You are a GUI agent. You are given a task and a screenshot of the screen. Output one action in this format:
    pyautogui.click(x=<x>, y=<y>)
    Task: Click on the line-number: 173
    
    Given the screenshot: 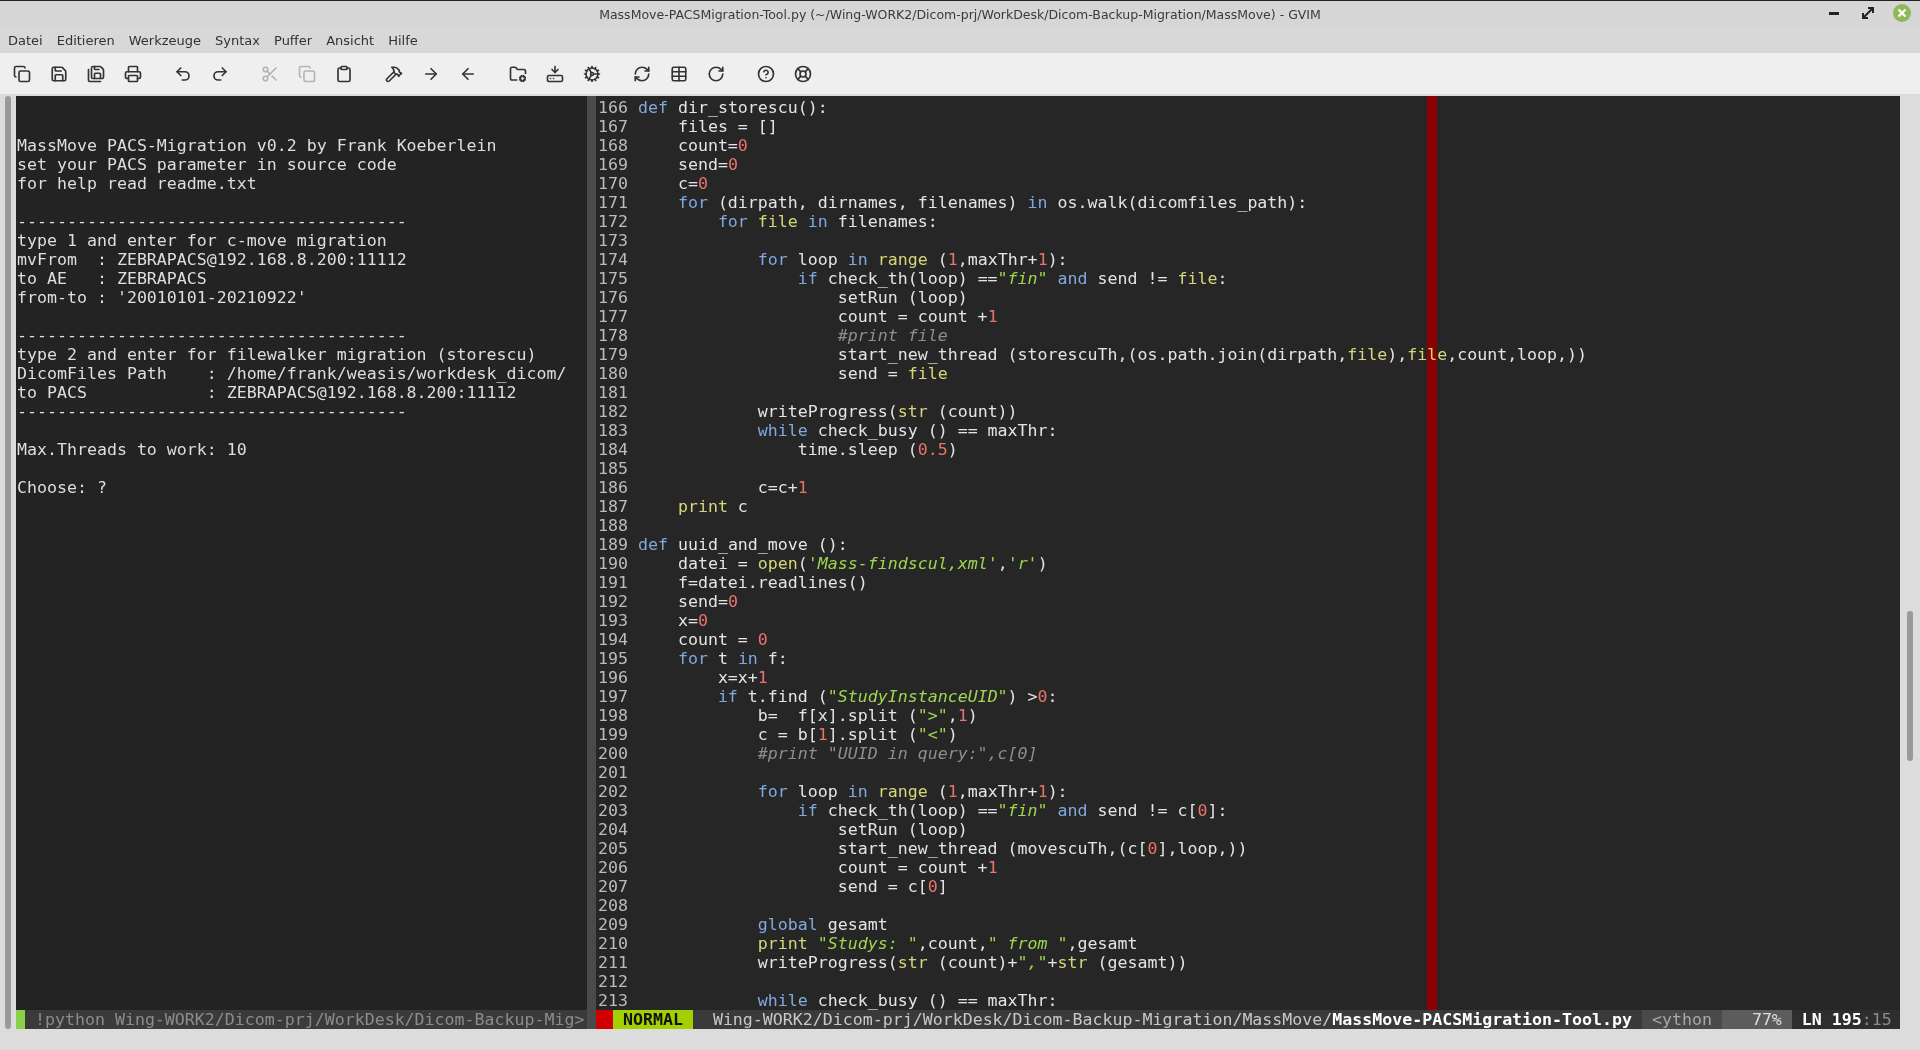 What is the action you would take?
    pyautogui.click(x=613, y=240)
    